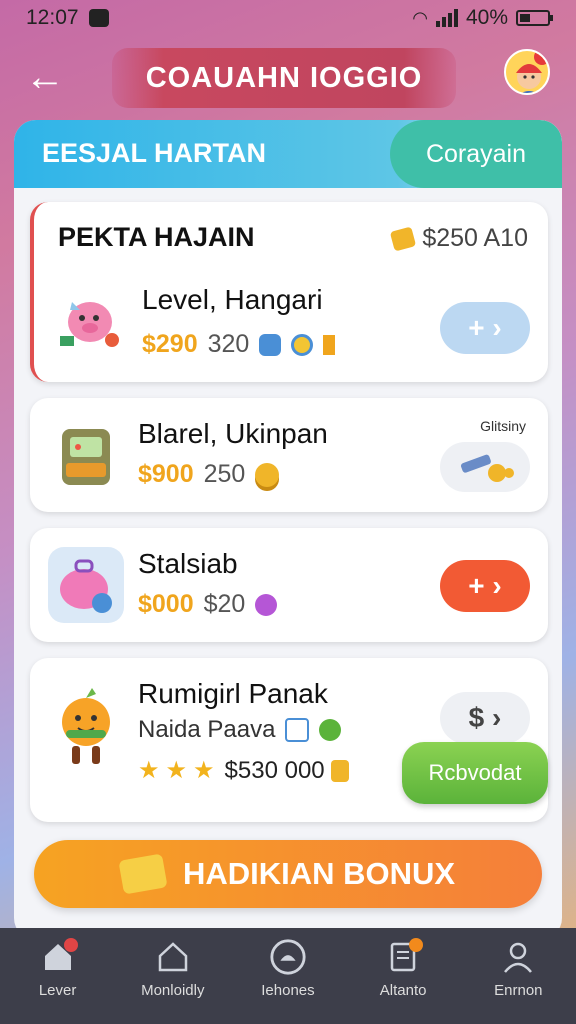 The width and height of the screenshot is (576, 1024). What do you see at coordinates (297, 730) in the screenshot?
I see `chart-icon` at bounding box center [297, 730].